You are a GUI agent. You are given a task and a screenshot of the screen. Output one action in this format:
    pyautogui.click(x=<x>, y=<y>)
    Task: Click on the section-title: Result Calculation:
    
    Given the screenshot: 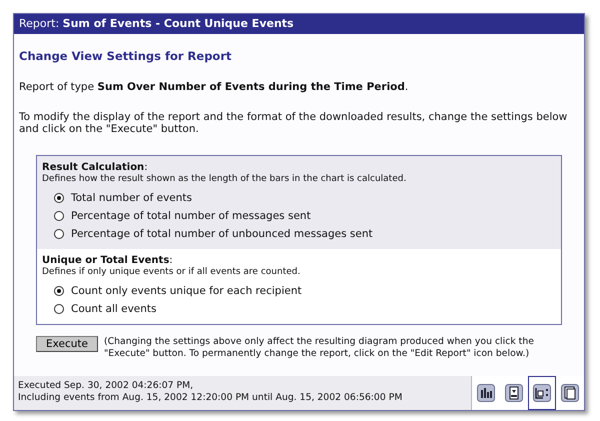 What is the action you would take?
    pyautogui.click(x=95, y=167)
    